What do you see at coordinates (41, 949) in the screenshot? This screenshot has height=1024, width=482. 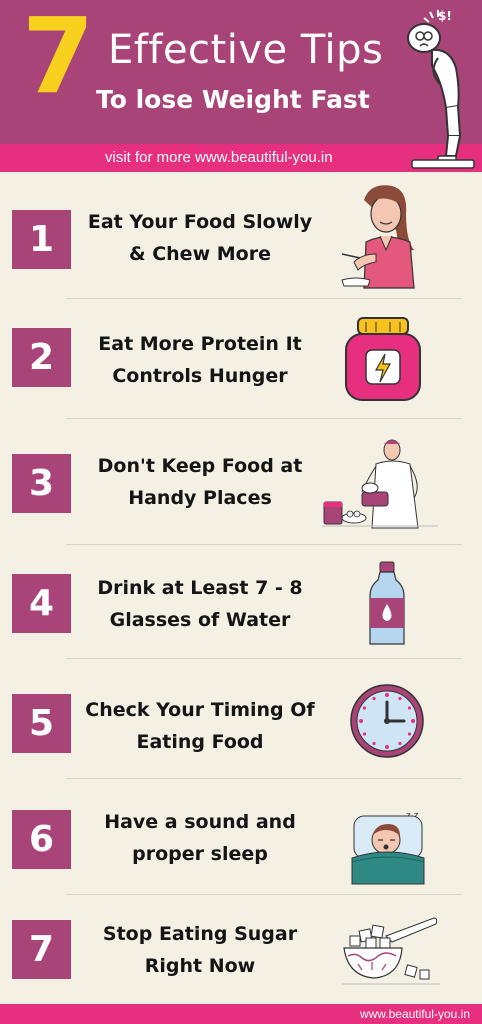 I see `tip-number-badge: 7` at bounding box center [41, 949].